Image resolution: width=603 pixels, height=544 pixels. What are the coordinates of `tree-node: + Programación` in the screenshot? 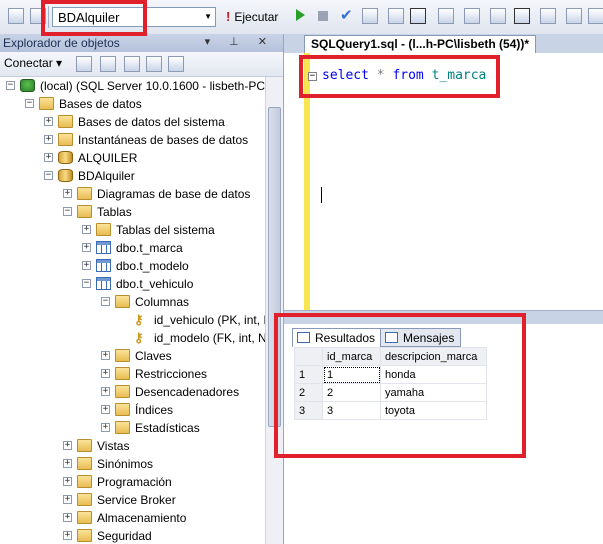 It's located at (132, 482).